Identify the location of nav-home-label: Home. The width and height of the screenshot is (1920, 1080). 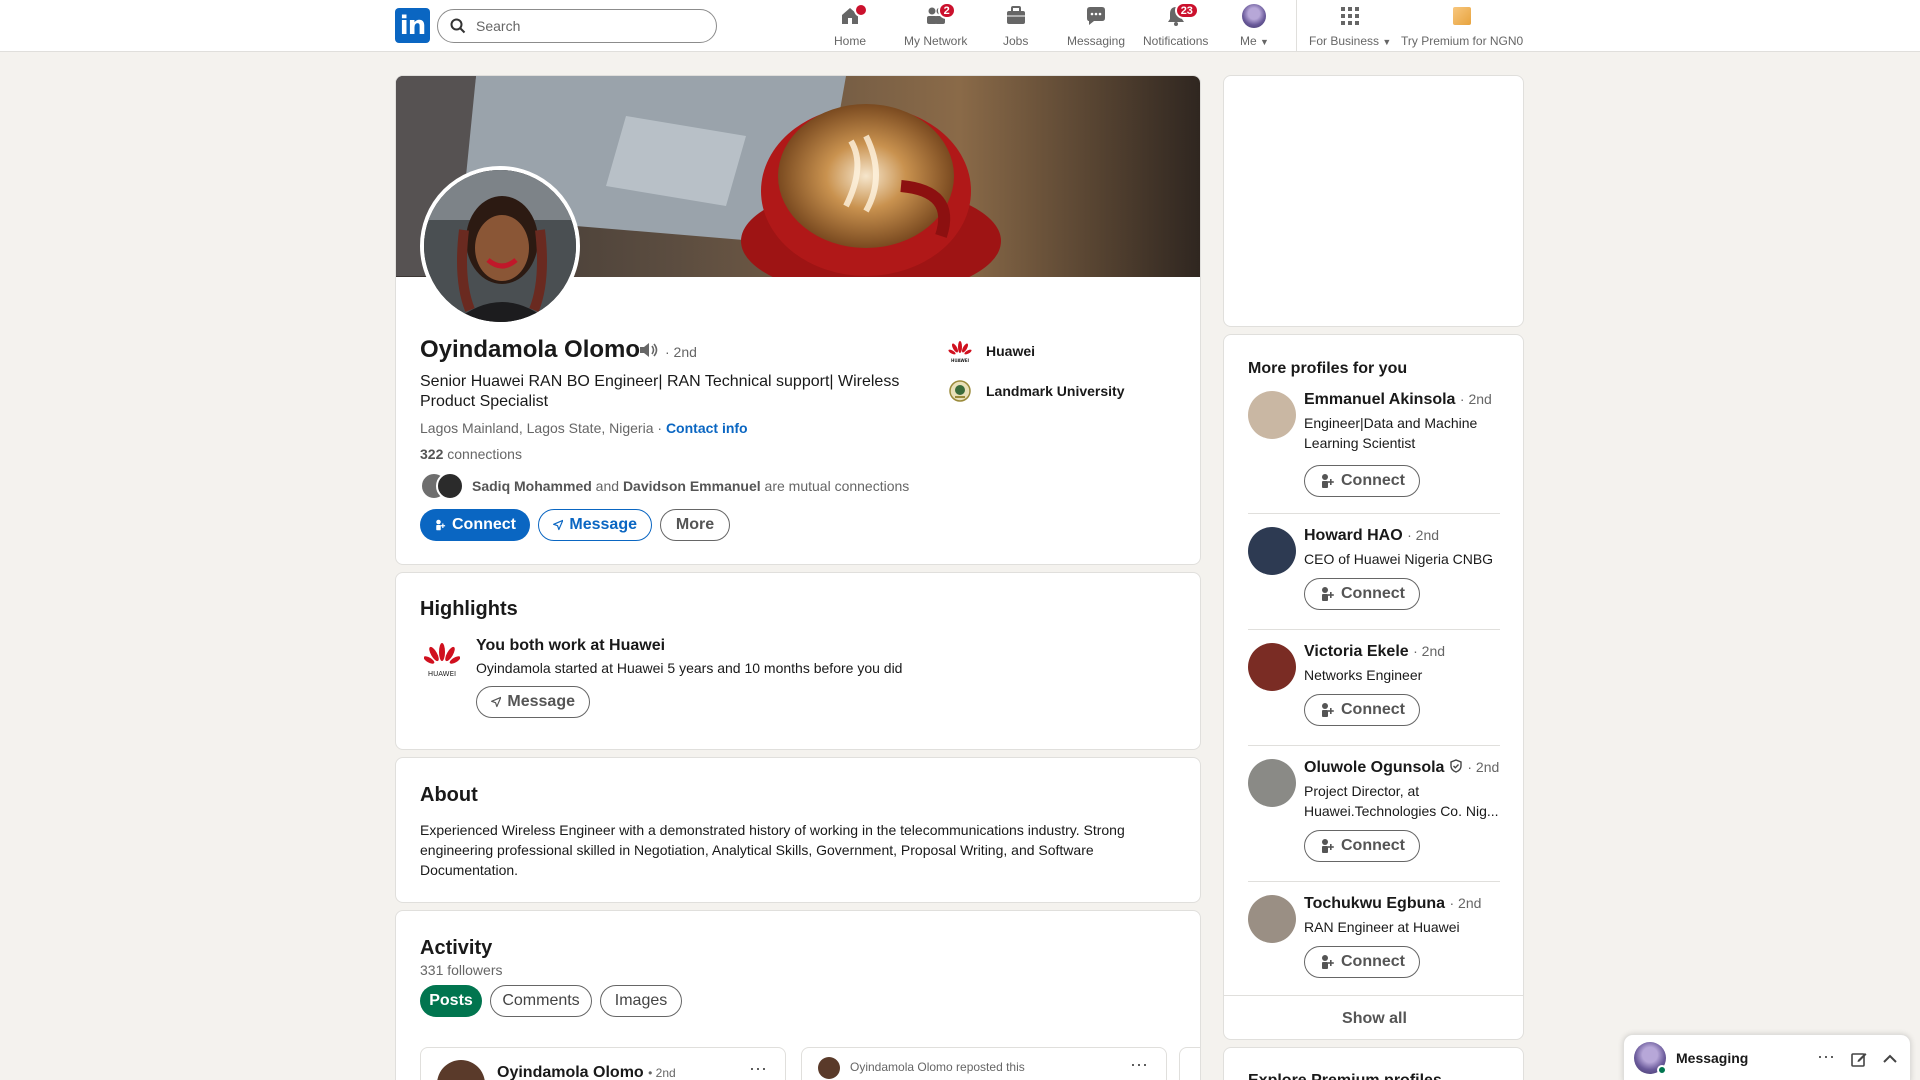
(850, 41).